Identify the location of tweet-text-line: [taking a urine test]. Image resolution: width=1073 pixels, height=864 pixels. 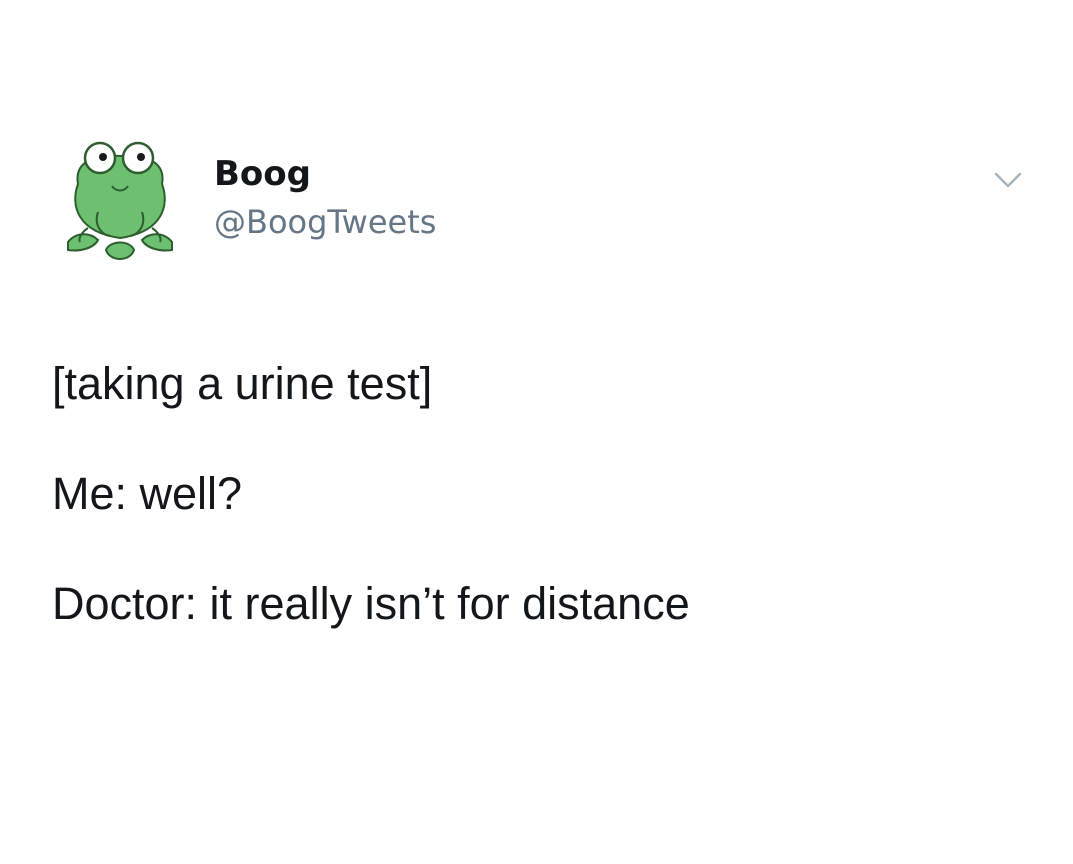
(242, 383).